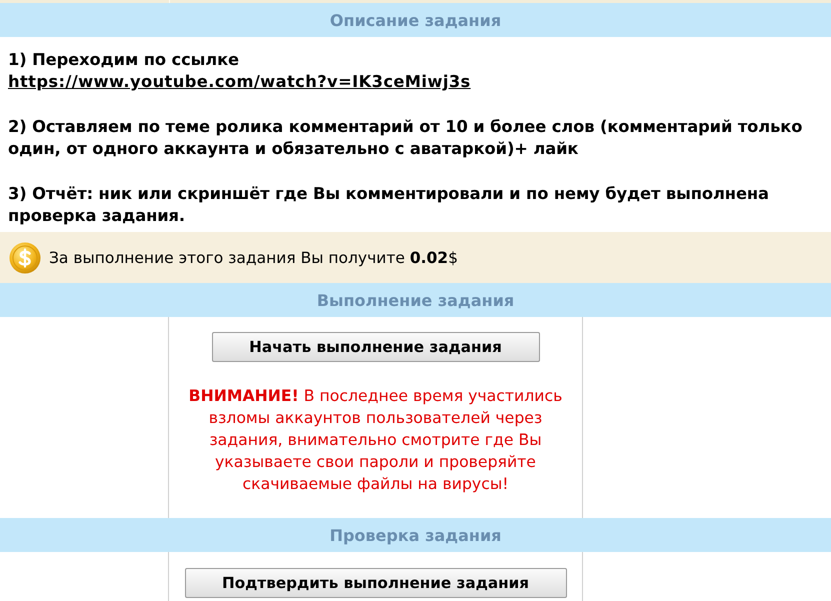 The width and height of the screenshot is (831, 601). I want to click on step-text: 1) Переходим по ссылке, so click(123, 60).